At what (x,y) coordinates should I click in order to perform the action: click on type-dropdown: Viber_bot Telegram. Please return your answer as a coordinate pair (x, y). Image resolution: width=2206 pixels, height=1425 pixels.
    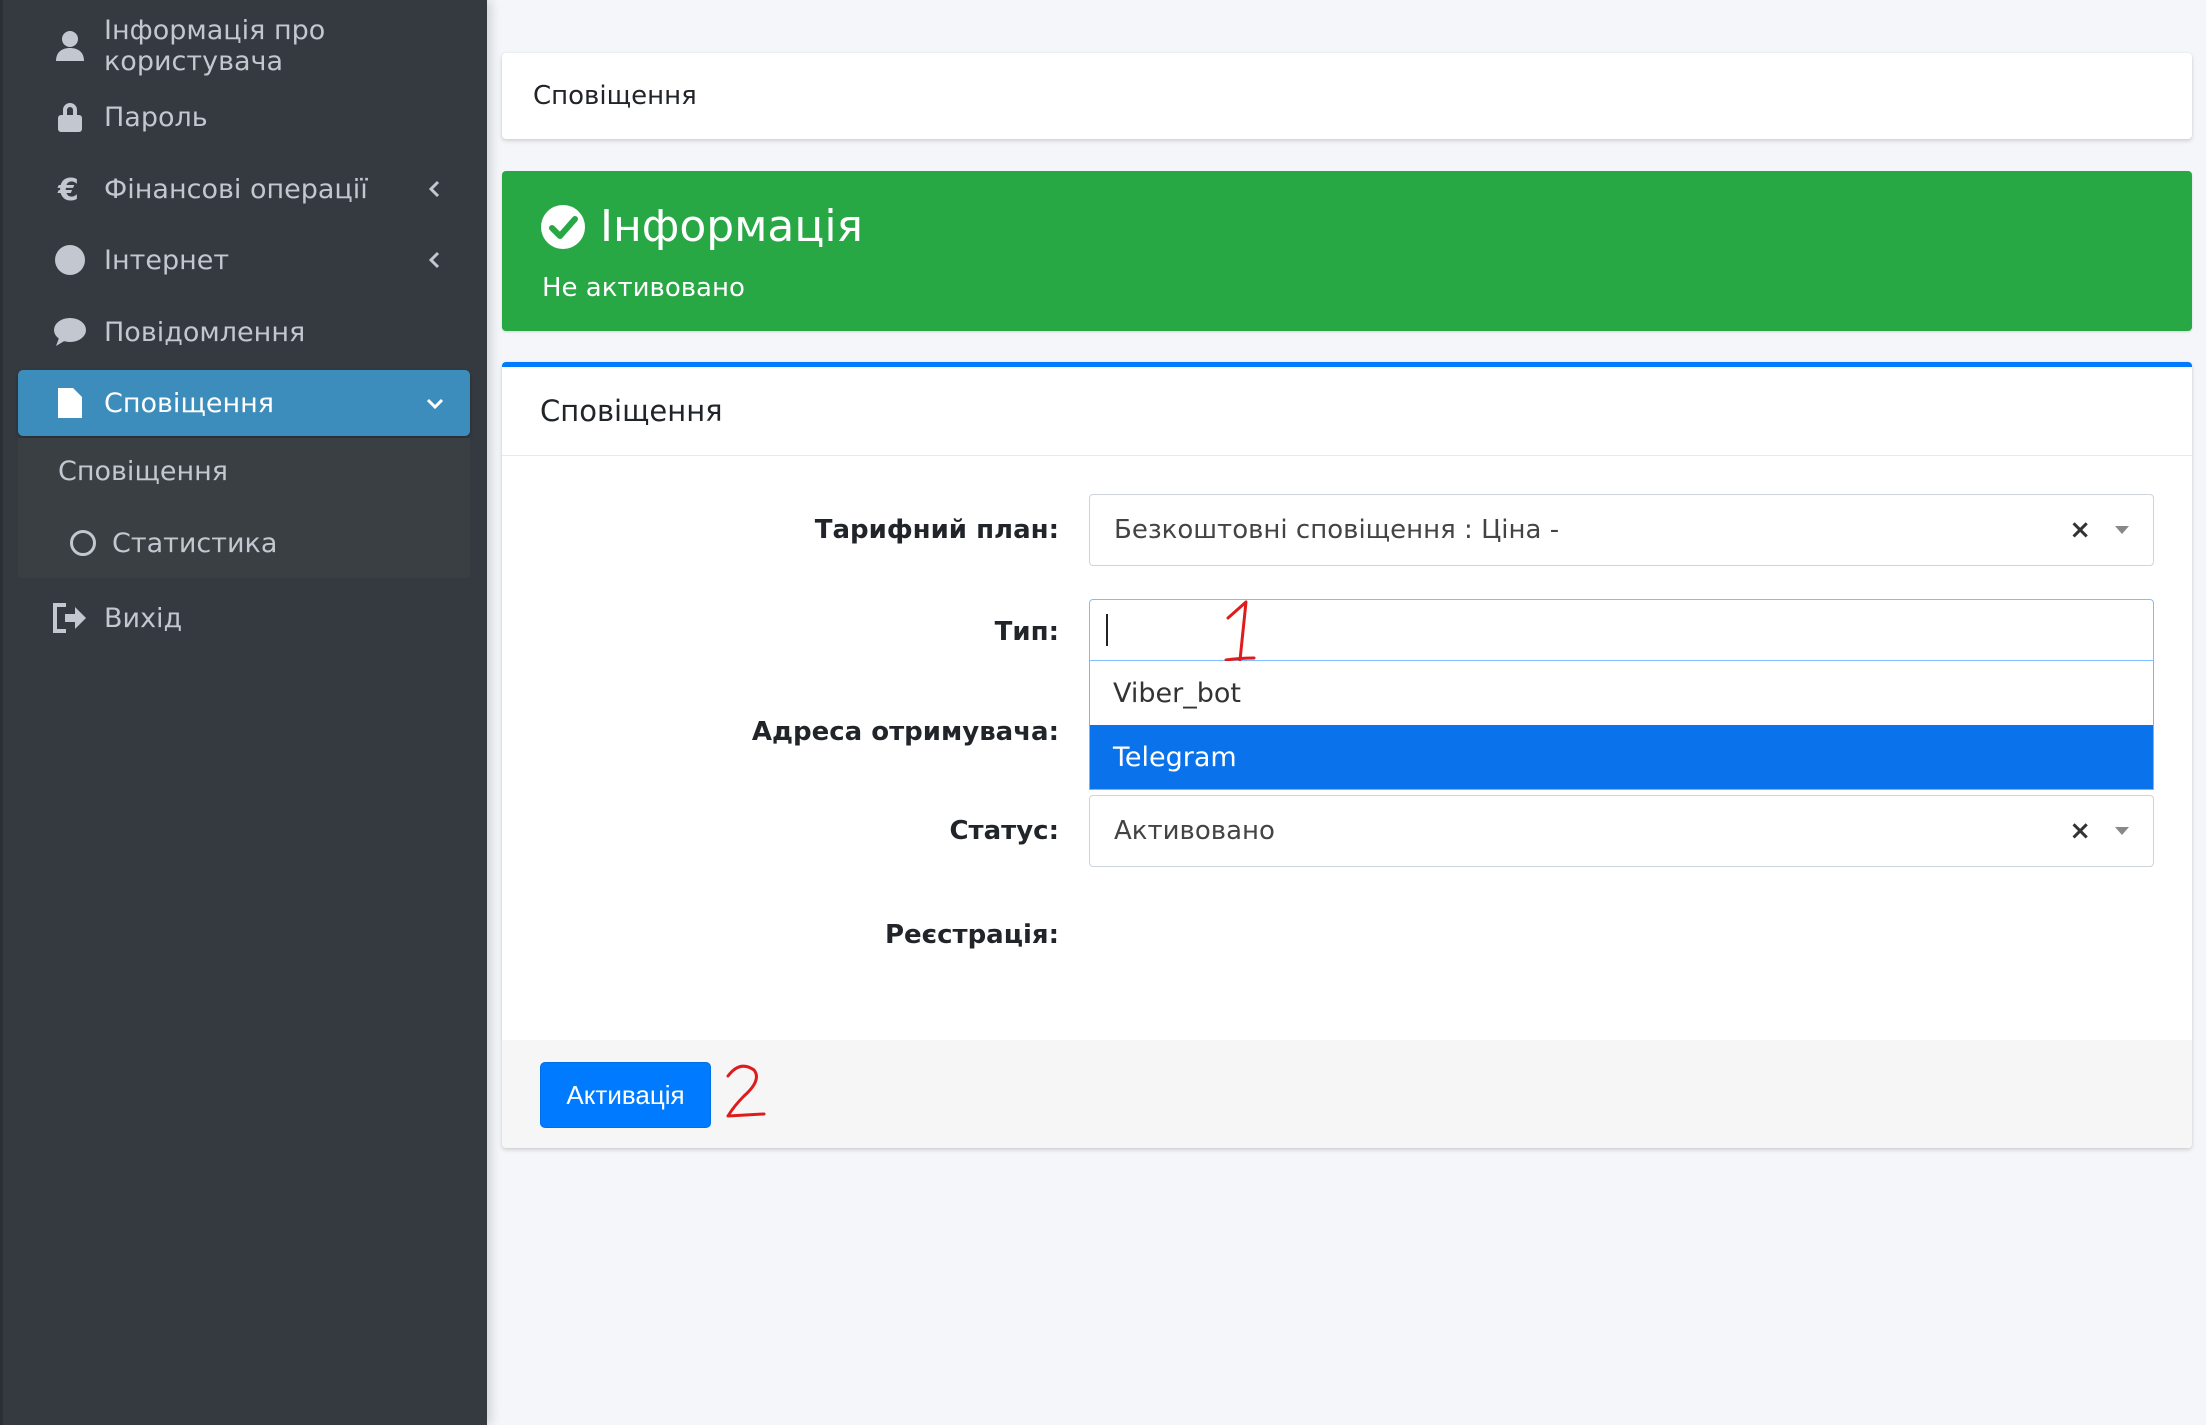
    Looking at the image, I should click on (1621, 725).